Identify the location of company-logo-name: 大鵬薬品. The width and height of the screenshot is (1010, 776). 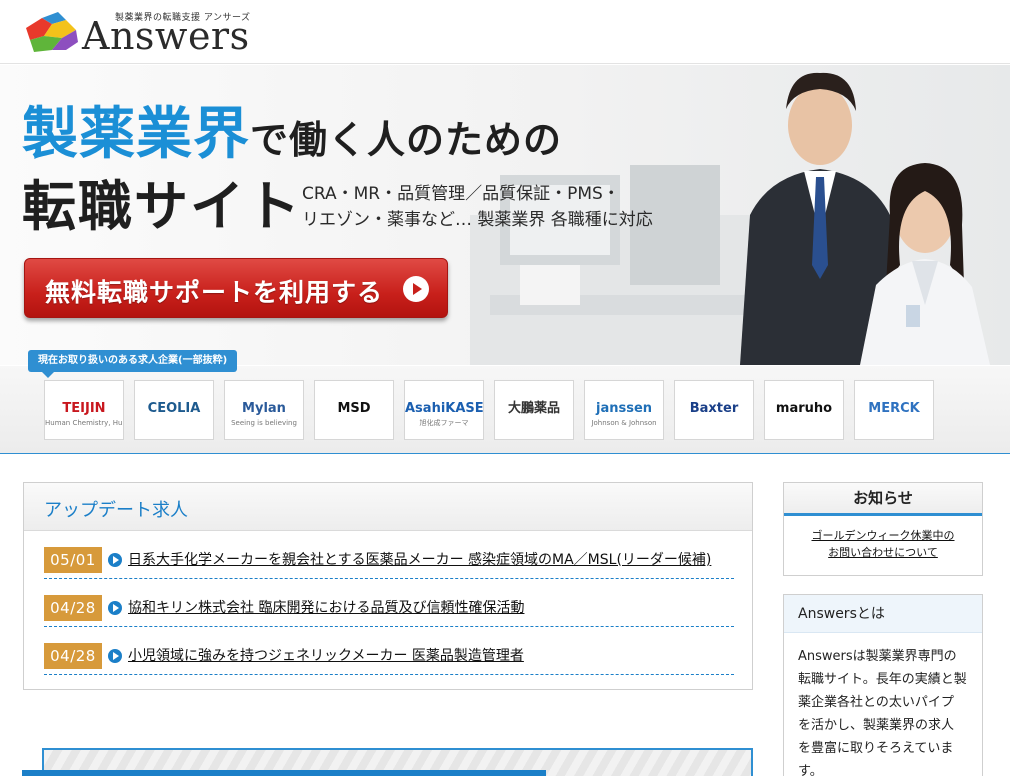
(533, 408).